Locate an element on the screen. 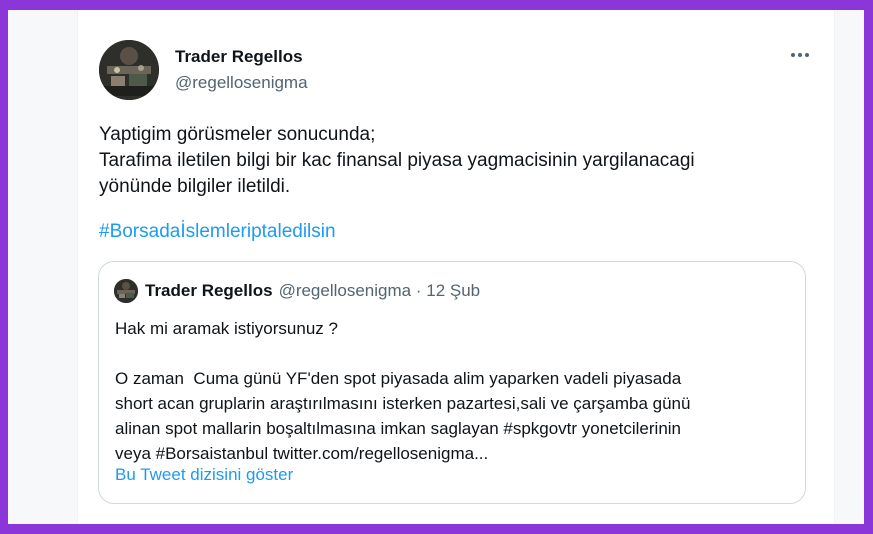 The width and height of the screenshot is (873, 534). quoted-author-handle: @regellosenigma is located at coordinates (345, 290).